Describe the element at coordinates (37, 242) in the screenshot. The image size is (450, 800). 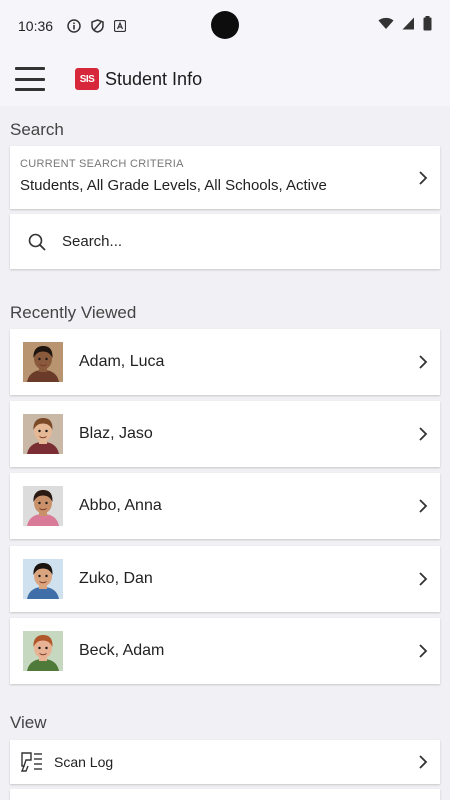
I see `search-icon` at that location.